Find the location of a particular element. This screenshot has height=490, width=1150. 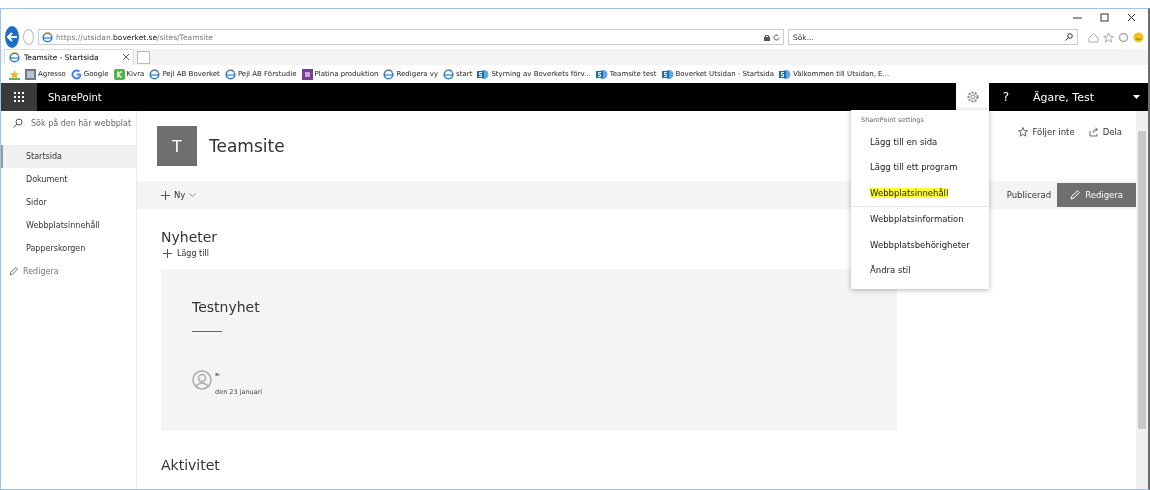

k-square-icon is located at coordinates (119, 74).